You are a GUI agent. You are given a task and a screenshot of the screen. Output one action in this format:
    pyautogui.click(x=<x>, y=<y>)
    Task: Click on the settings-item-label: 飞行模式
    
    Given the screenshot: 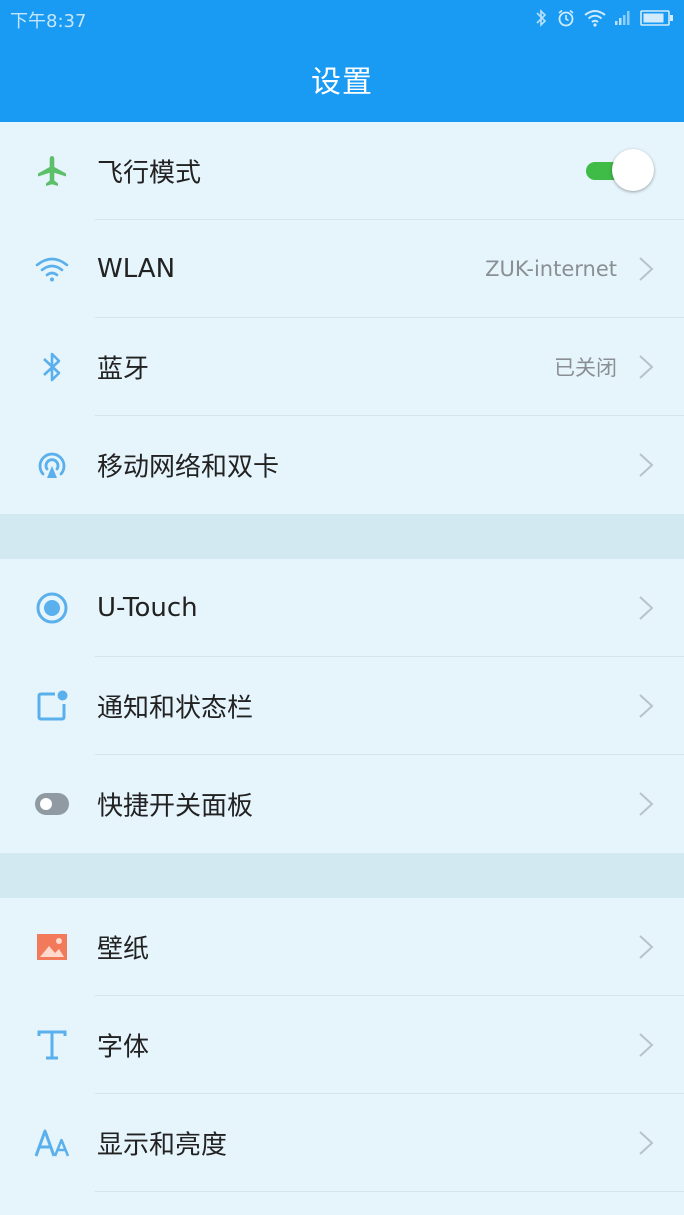 What is the action you would take?
    pyautogui.click(x=149, y=173)
    